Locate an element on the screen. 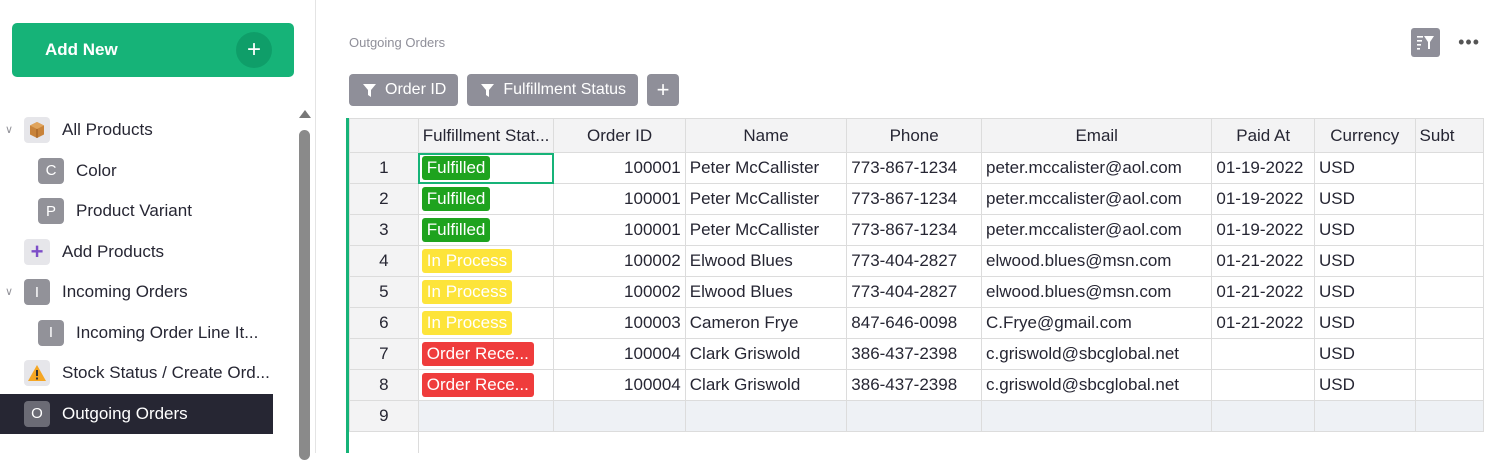 This screenshot has height=460, width=1500. add-new-button: Add New + is located at coordinates (153, 50).